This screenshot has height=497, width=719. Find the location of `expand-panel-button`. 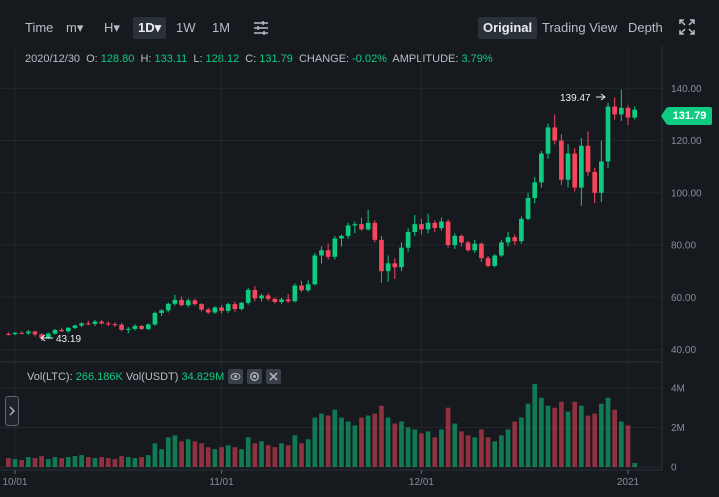

expand-panel-button is located at coordinates (12, 411).